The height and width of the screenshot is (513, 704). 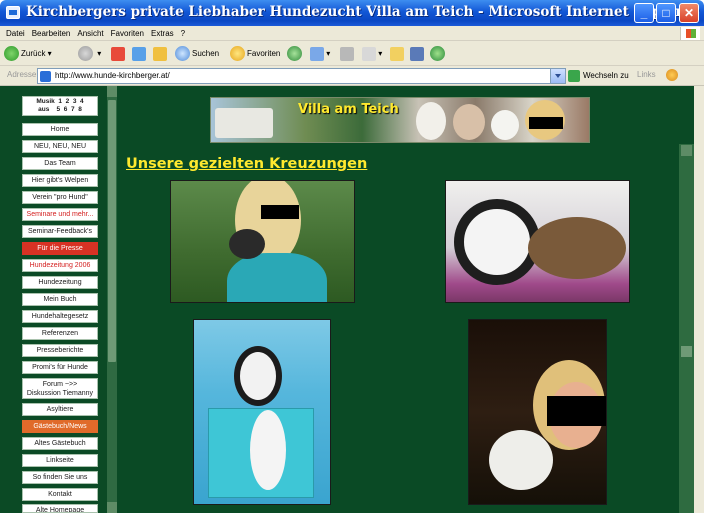 What do you see at coordinates (60, 388) in the screenshot?
I see `nav-forum: Forum ~>> Diskussion Tiemanny` at bounding box center [60, 388].